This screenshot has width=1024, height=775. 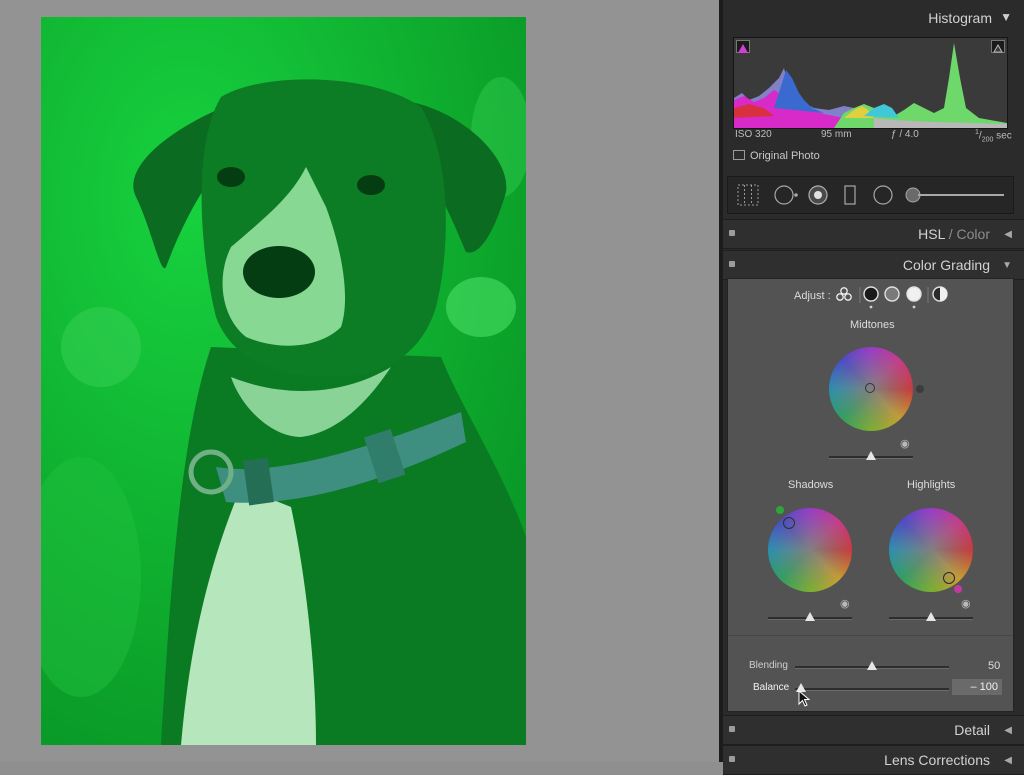 What do you see at coordinates (789, 523) in the screenshot?
I see `shadows-handle` at bounding box center [789, 523].